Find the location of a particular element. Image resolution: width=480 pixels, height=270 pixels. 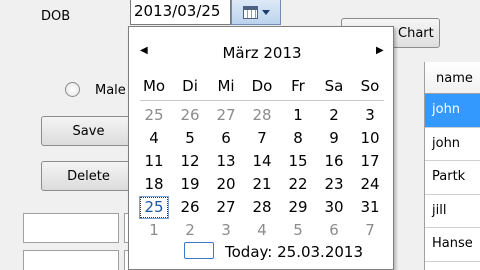

chevron-down-icon is located at coordinates (265, 12).